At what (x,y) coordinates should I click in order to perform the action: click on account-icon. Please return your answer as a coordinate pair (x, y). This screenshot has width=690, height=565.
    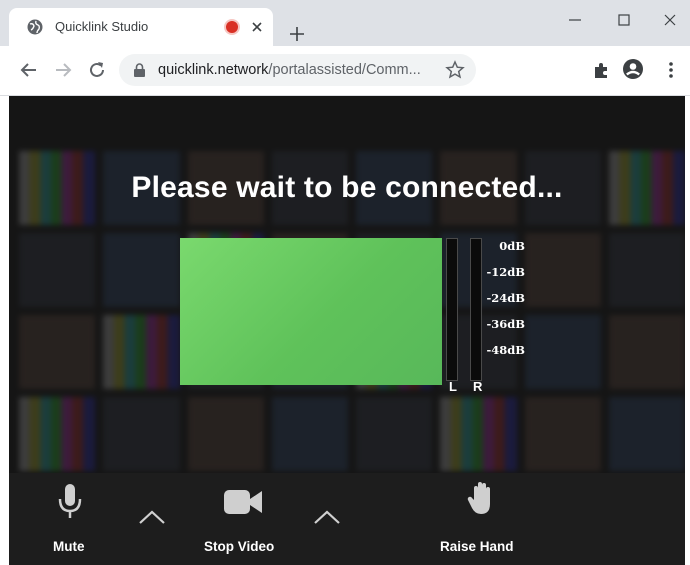
    Looking at the image, I should click on (633, 69).